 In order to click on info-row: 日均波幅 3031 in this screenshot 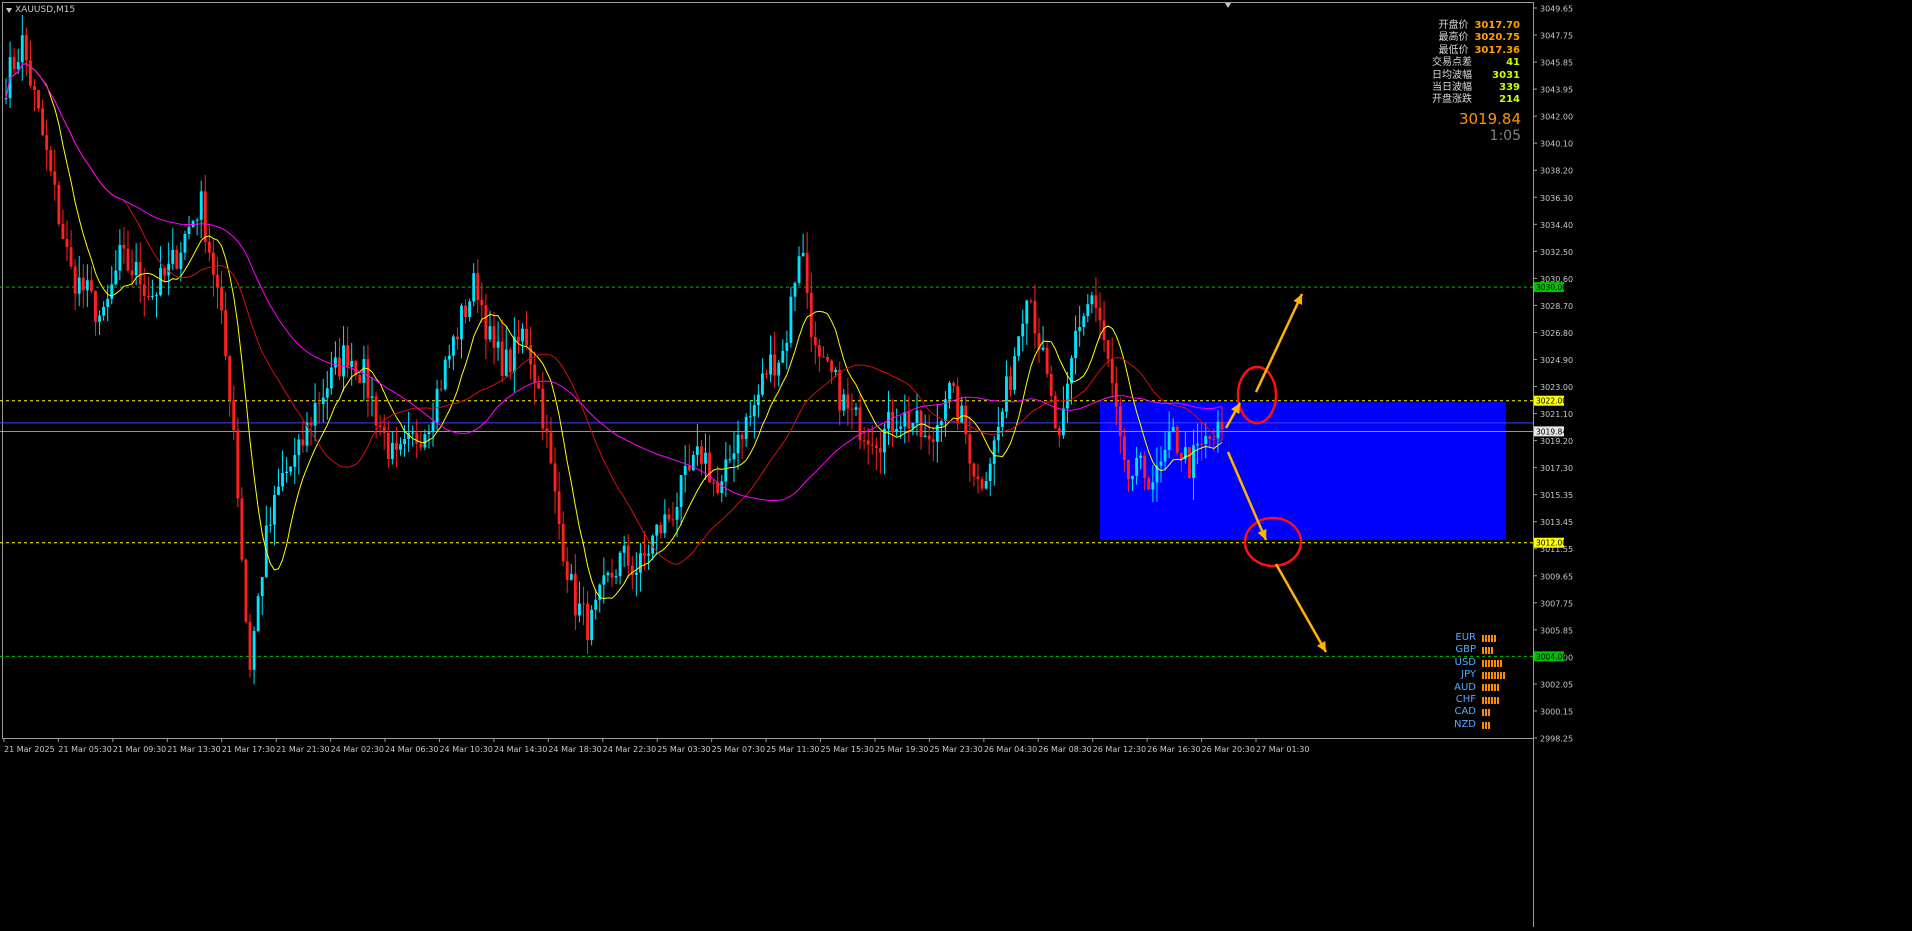, I will do `click(1476, 75)`.